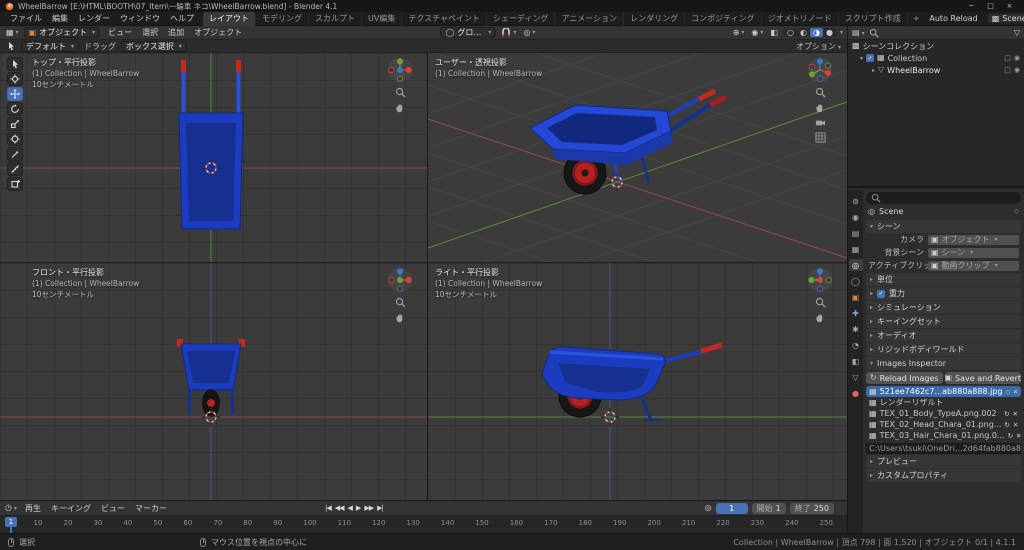 The width and height of the screenshot is (1024, 550). Describe the element at coordinates (508, 32) in the screenshot. I see `snap-button` at that location.